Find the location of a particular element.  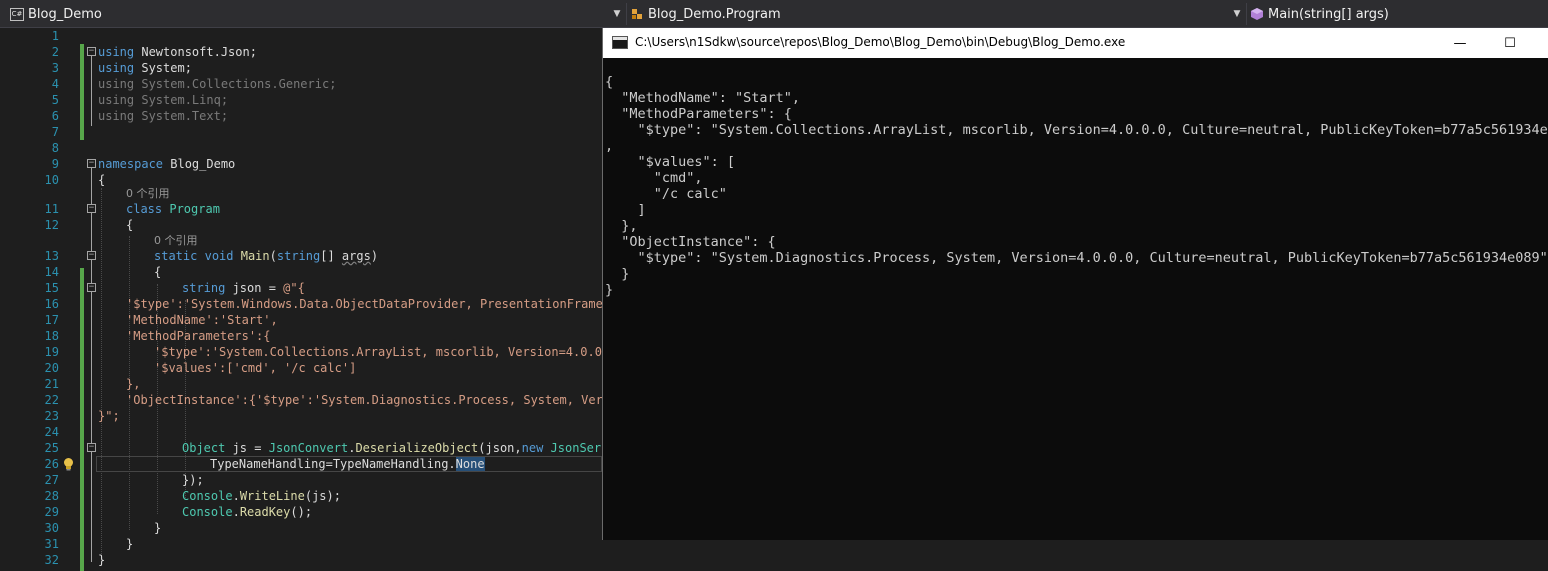

line-number: 14 is located at coordinates (51, 272).